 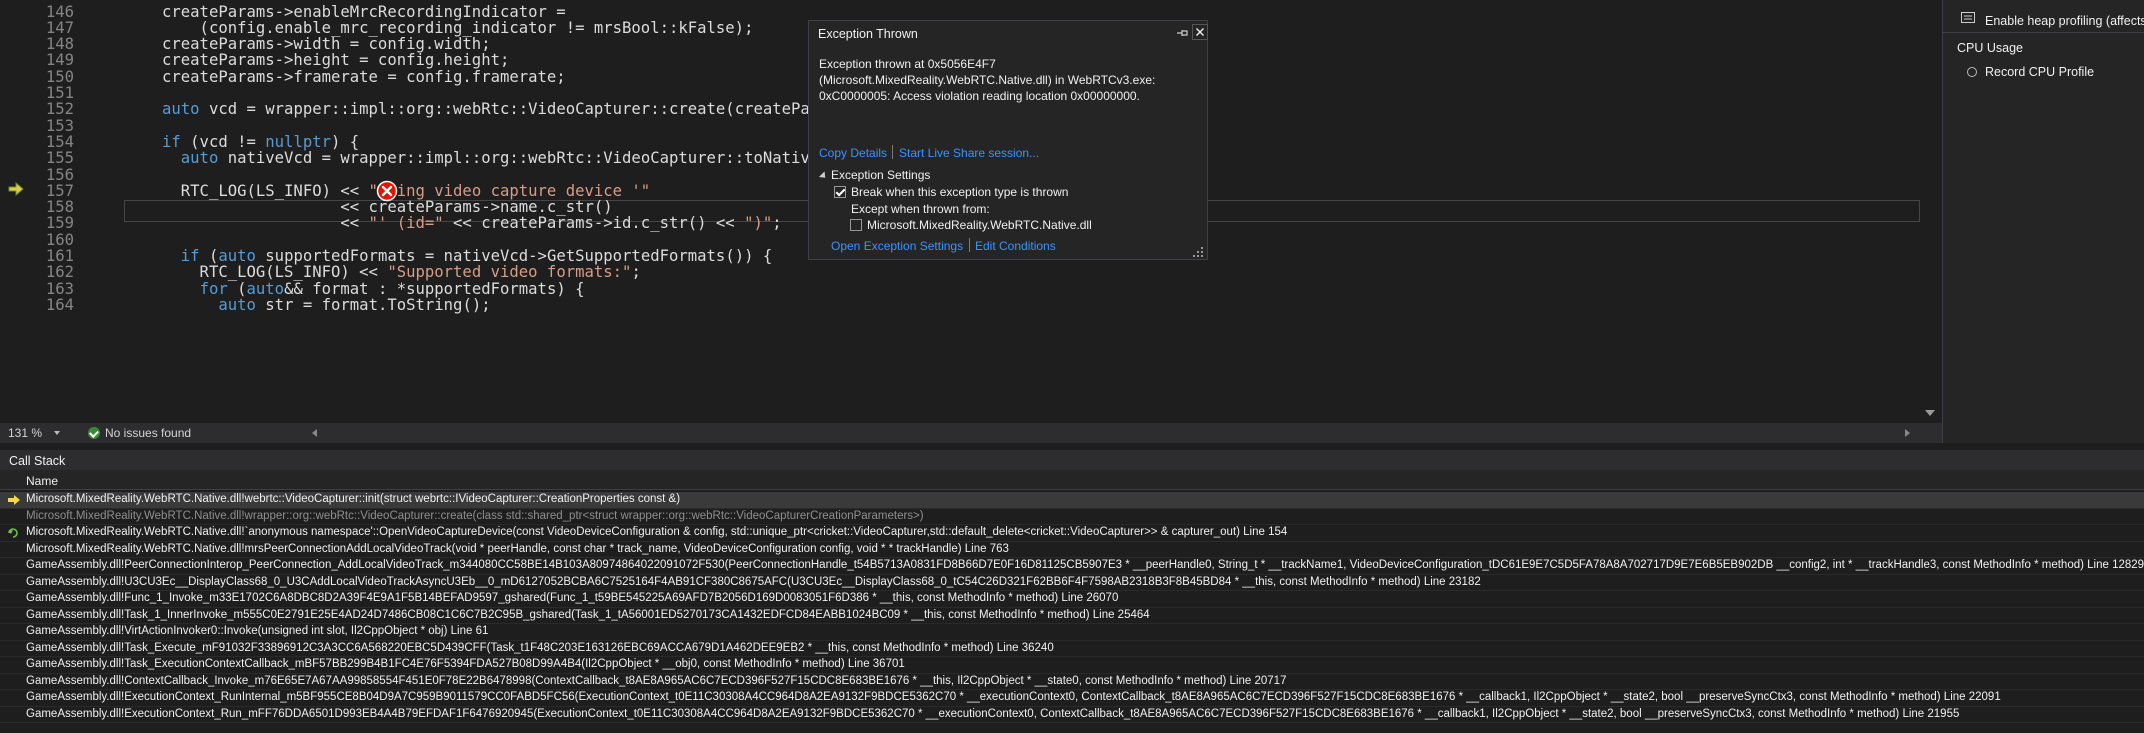 What do you see at coordinates (13, 533) in the screenshot?
I see `return-frame-arrow-icon` at bounding box center [13, 533].